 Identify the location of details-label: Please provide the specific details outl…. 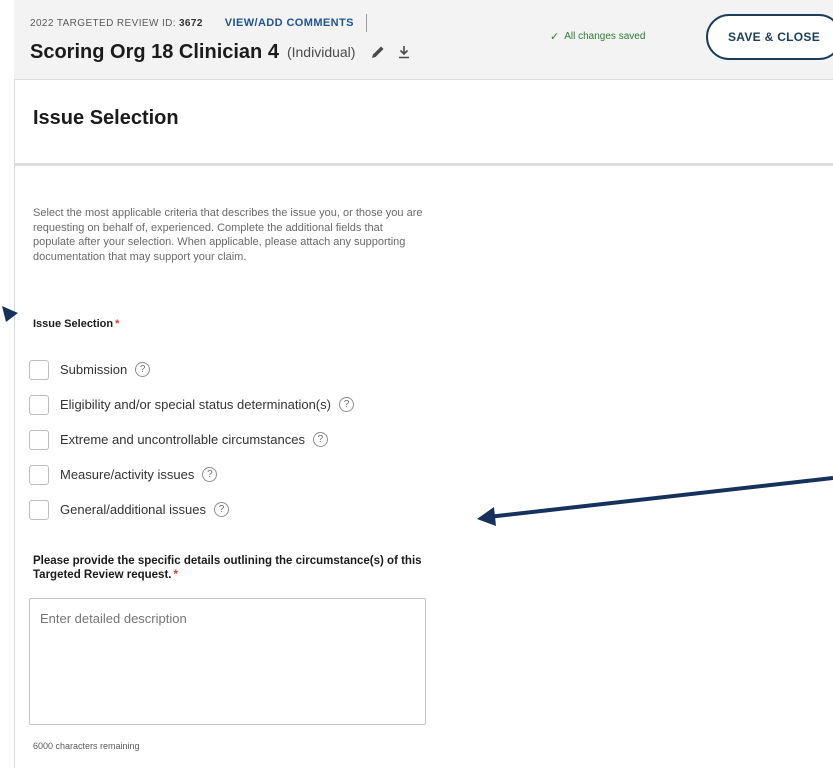
(233, 568).